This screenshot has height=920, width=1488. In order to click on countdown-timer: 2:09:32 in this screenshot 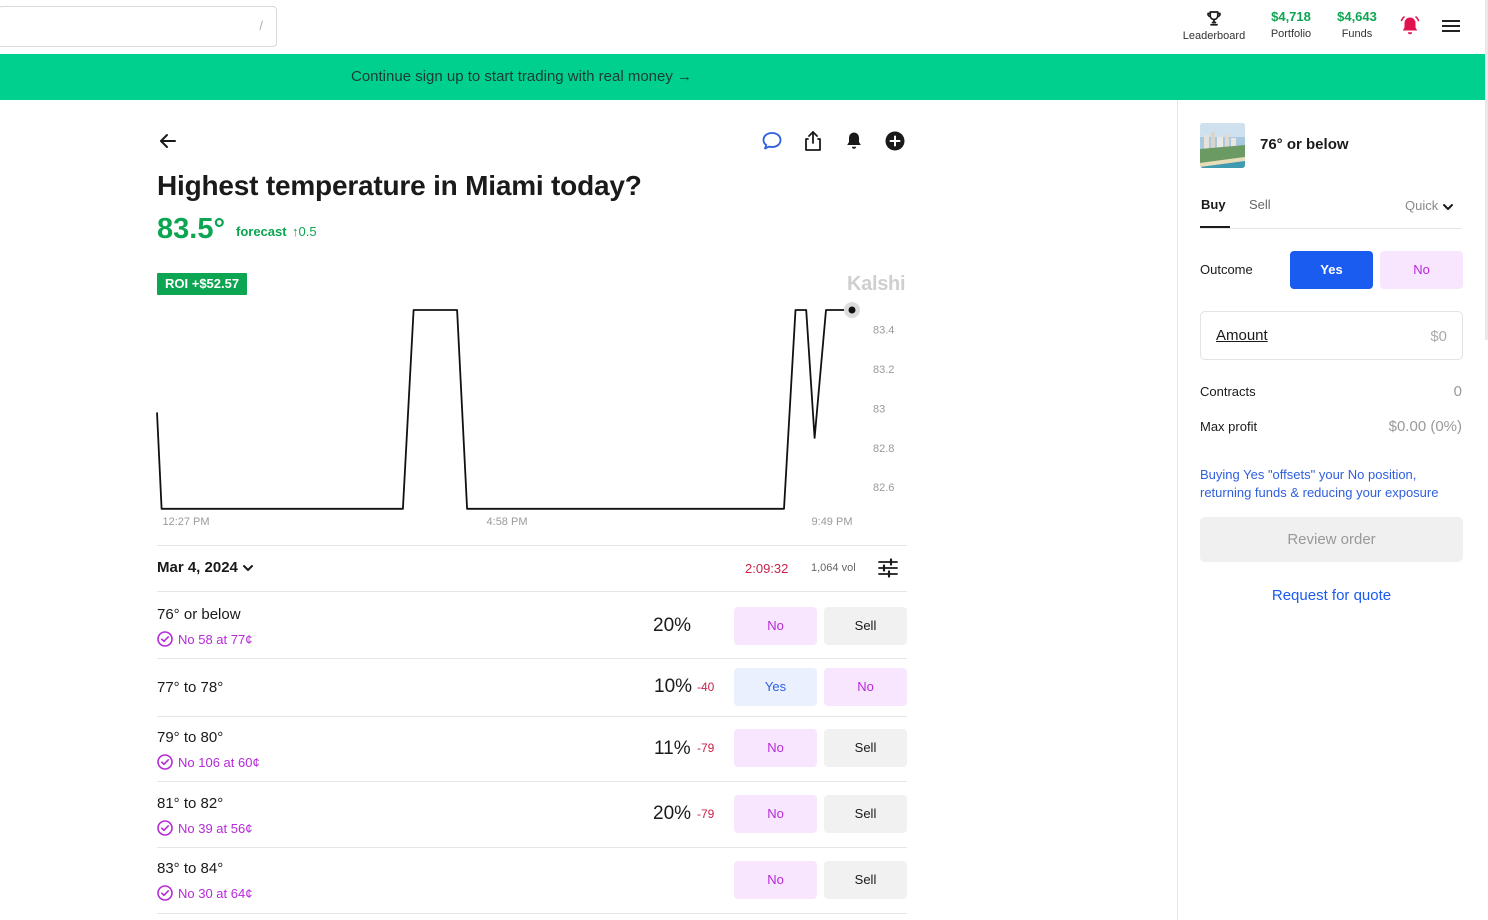, I will do `click(767, 568)`.